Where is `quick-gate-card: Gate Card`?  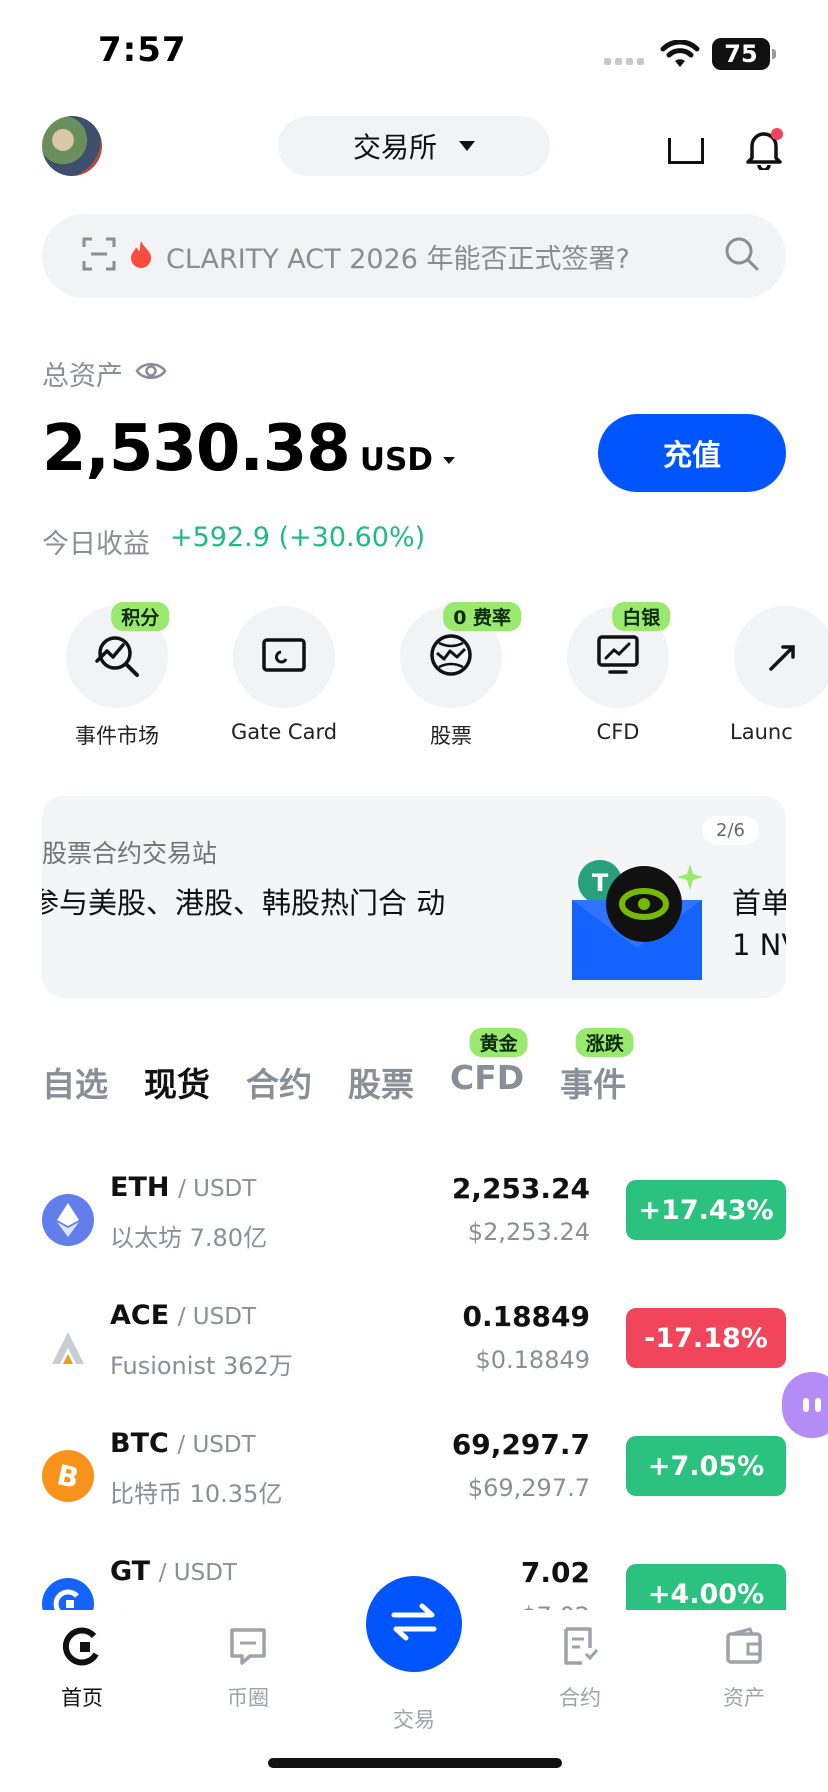
quick-gate-card: Gate Card is located at coordinates (284, 675).